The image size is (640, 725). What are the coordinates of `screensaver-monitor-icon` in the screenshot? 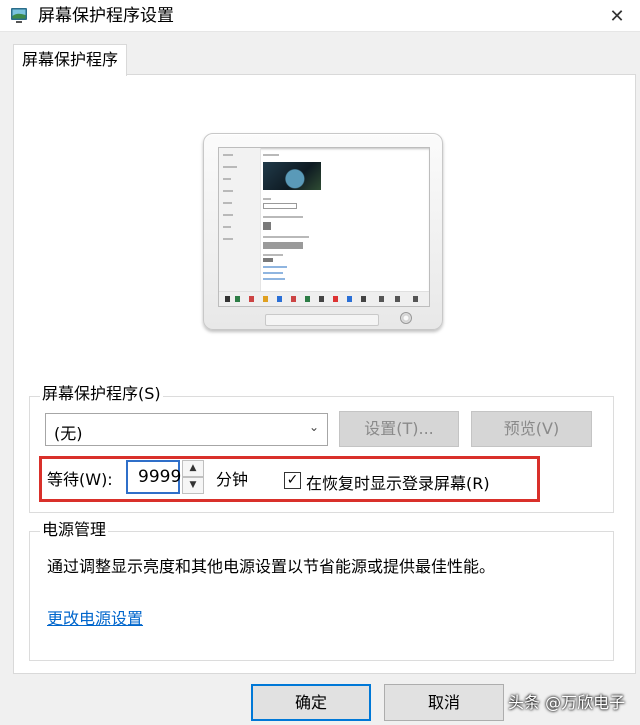 It's located at (19, 15).